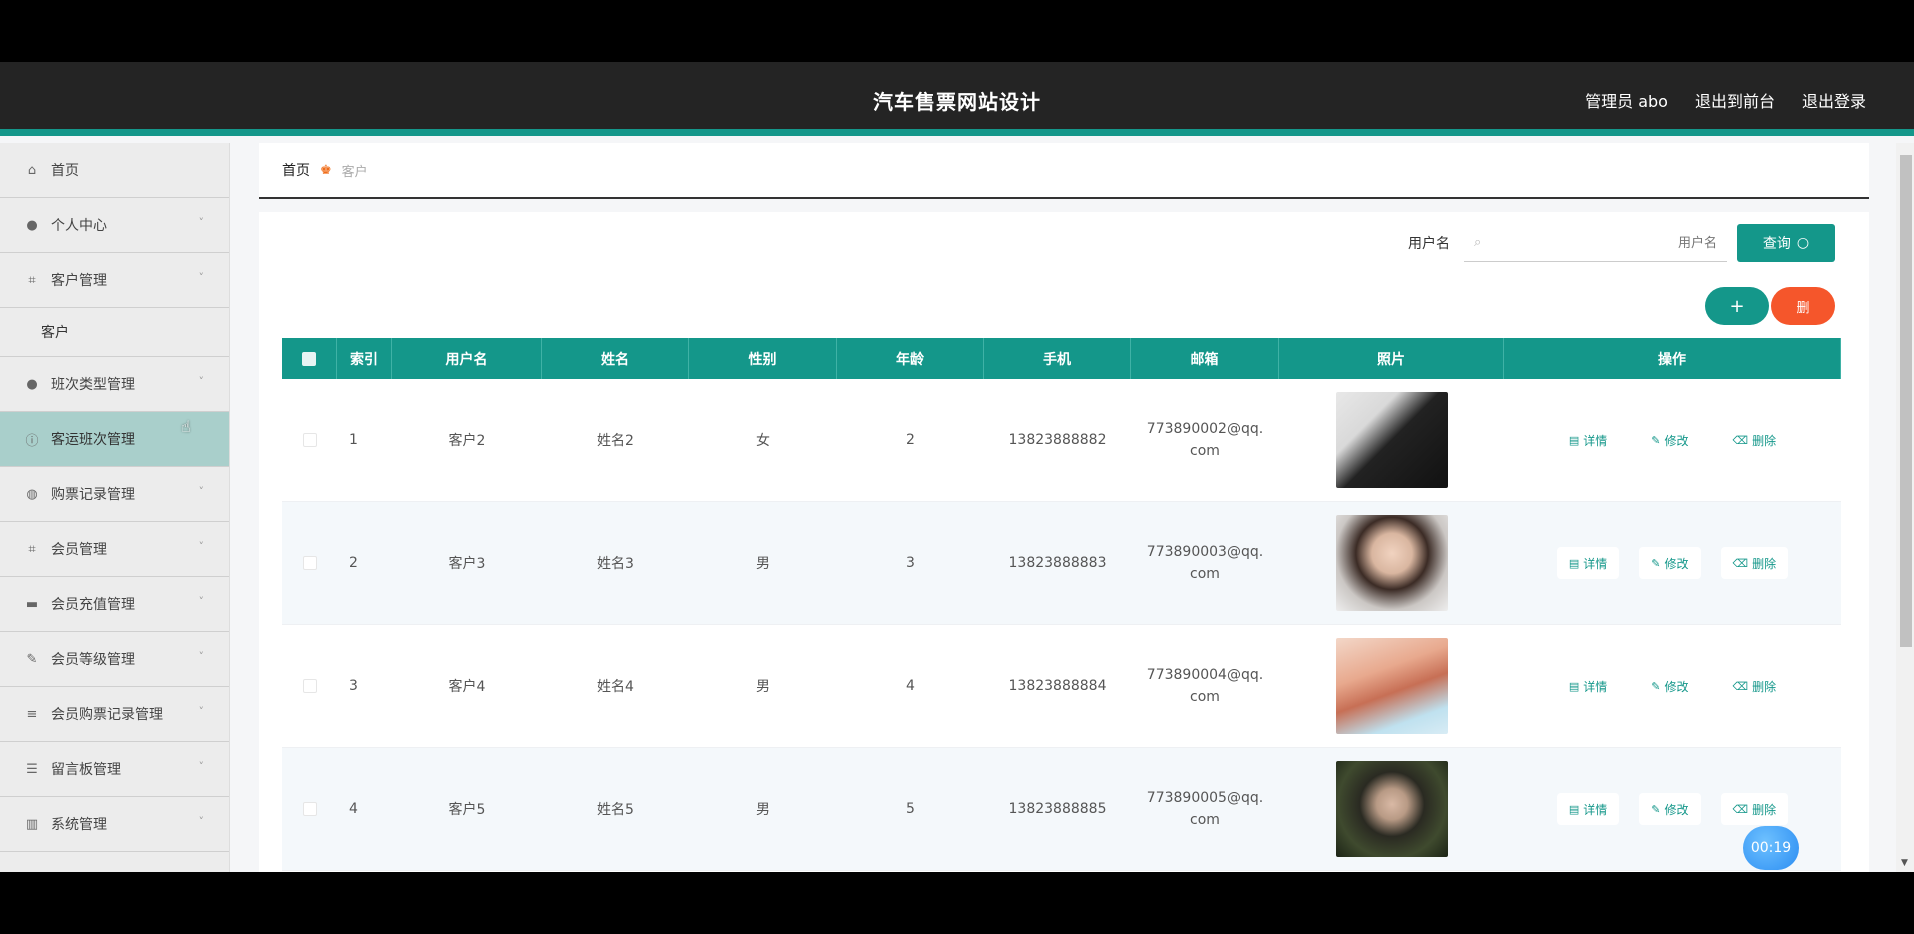  I want to click on sidebar-item-label: 个人中心, so click(79, 226).